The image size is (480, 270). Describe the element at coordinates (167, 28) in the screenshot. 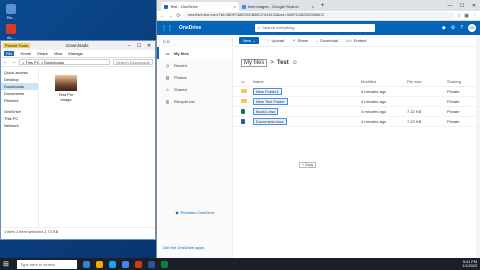

I see `app-launcher-icon: ⋮⋮` at that location.